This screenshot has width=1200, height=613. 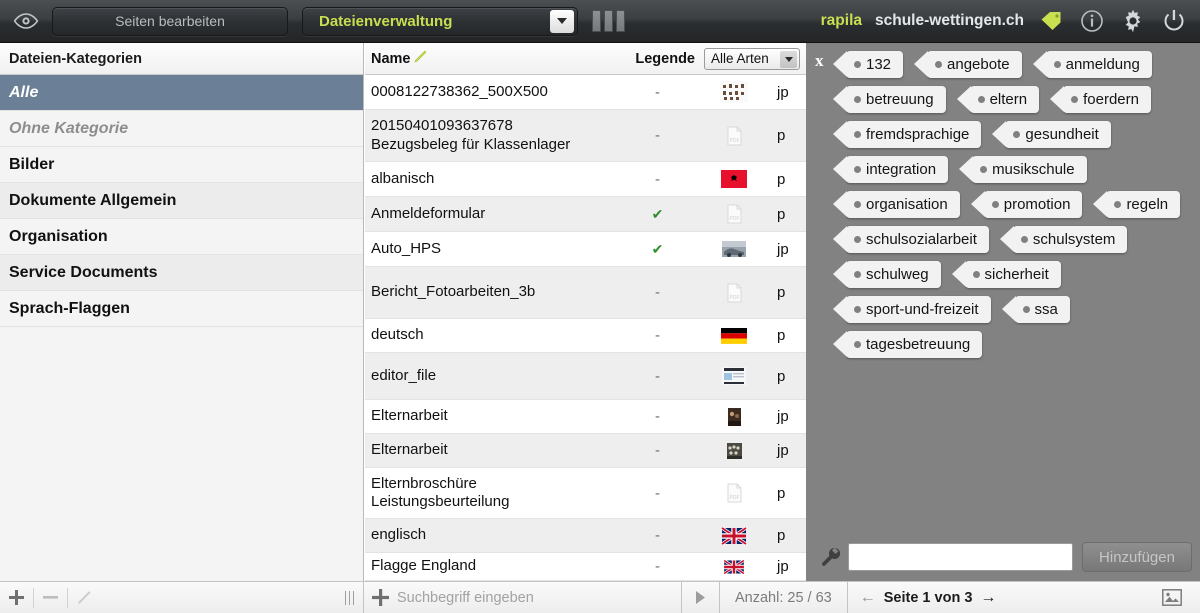 What do you see at coordinates (783, 92) in the screenshot?
I see `file-ext: jp` at bounding box center [783, 92].